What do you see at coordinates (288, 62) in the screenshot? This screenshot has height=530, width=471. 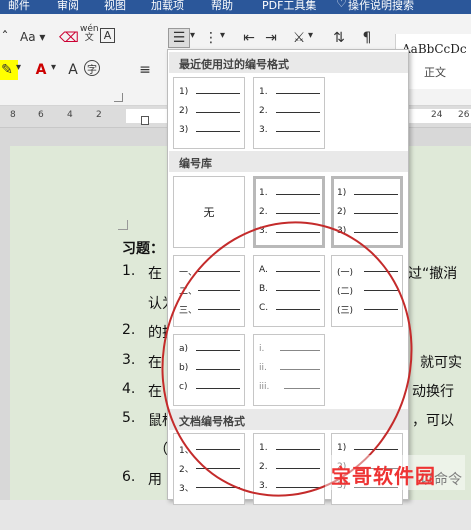 I see `recent-formats-header: 最近使用过的编号格式` at bounding box center [288, 62].